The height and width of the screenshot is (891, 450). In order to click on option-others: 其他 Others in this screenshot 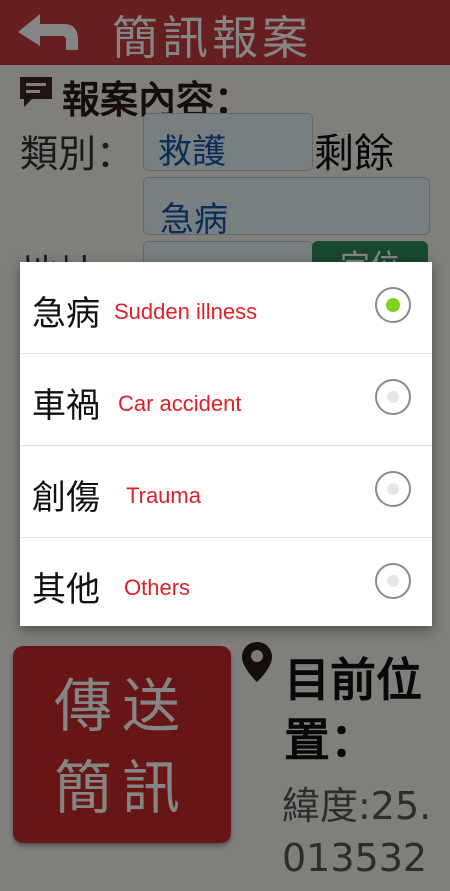, I will do `click(226, 583)`.